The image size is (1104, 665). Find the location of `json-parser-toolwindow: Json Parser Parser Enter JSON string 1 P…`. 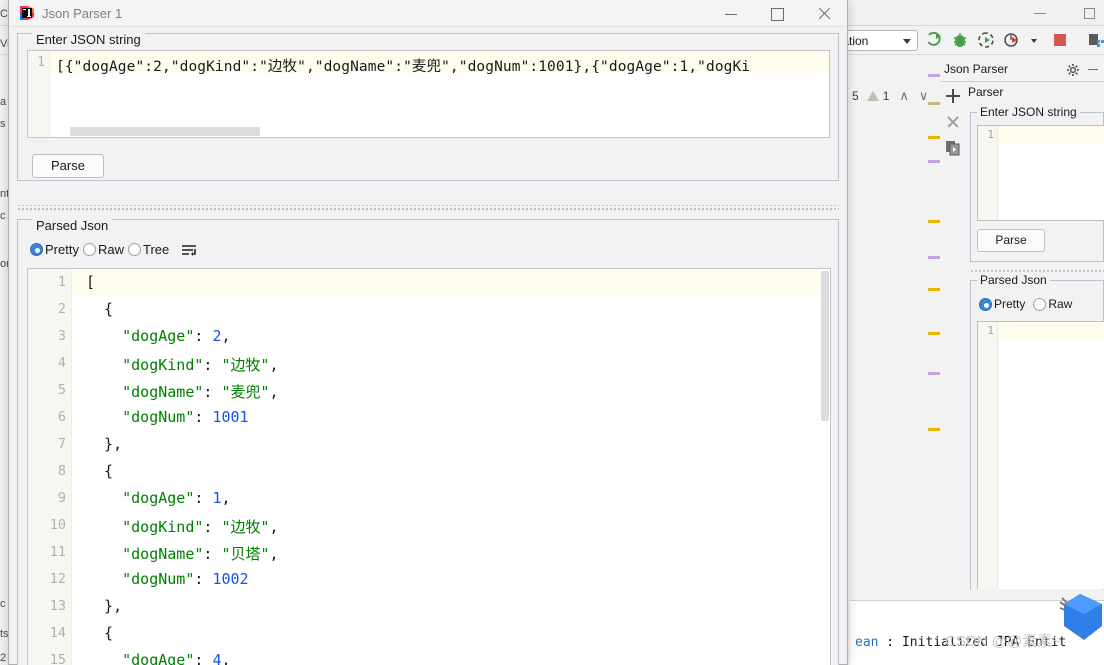

json-parser-toolwindow: Json Parser Parser Enter JSON string 1 P… is located at coordinates (1022, 324).